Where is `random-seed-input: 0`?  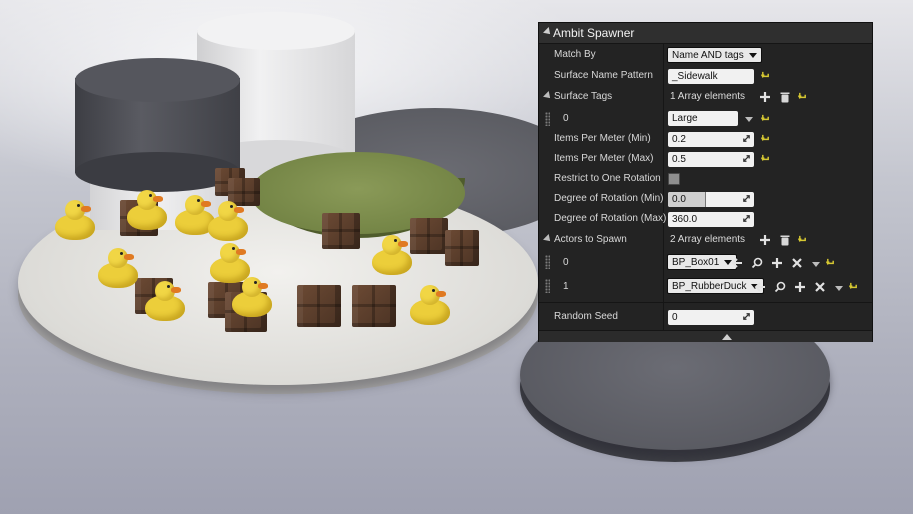
random-seed-input: 0 is located at coordinates (711, 317).